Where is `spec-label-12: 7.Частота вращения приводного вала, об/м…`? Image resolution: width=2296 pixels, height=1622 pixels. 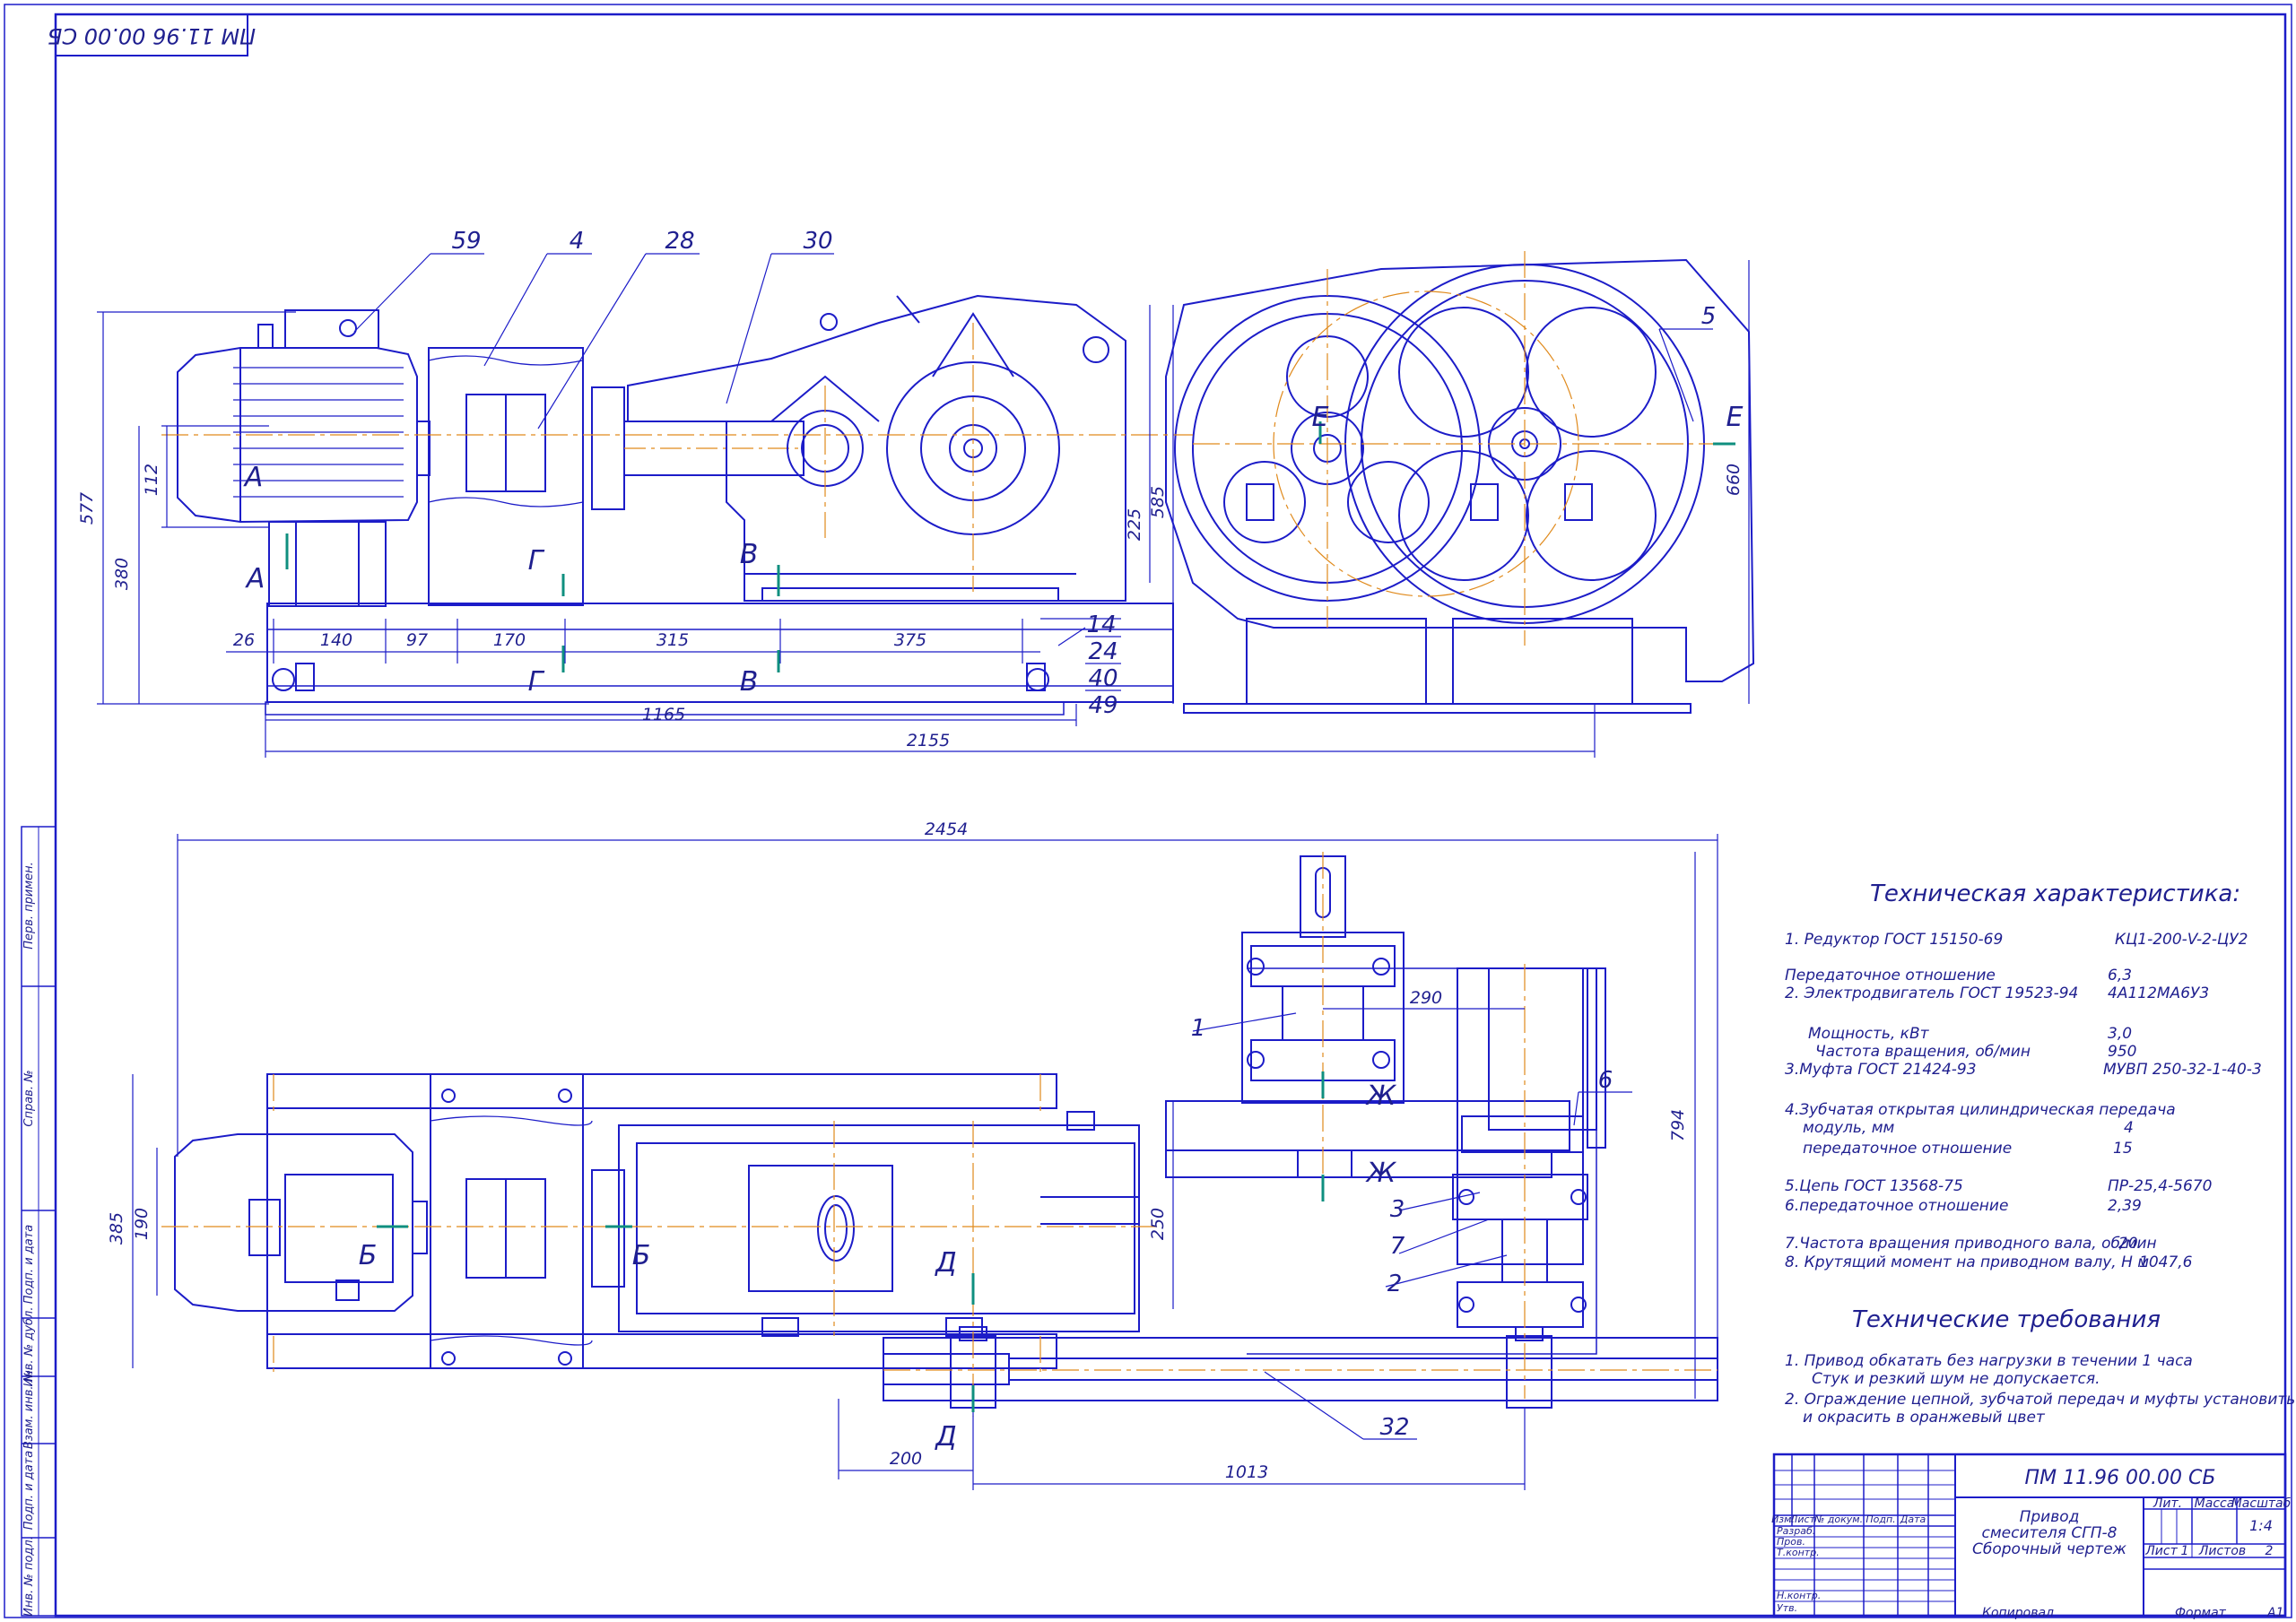
spec-label-12: 7.Частота вращения приводного вала, об/м… is located at coordinates (1971, 1244).